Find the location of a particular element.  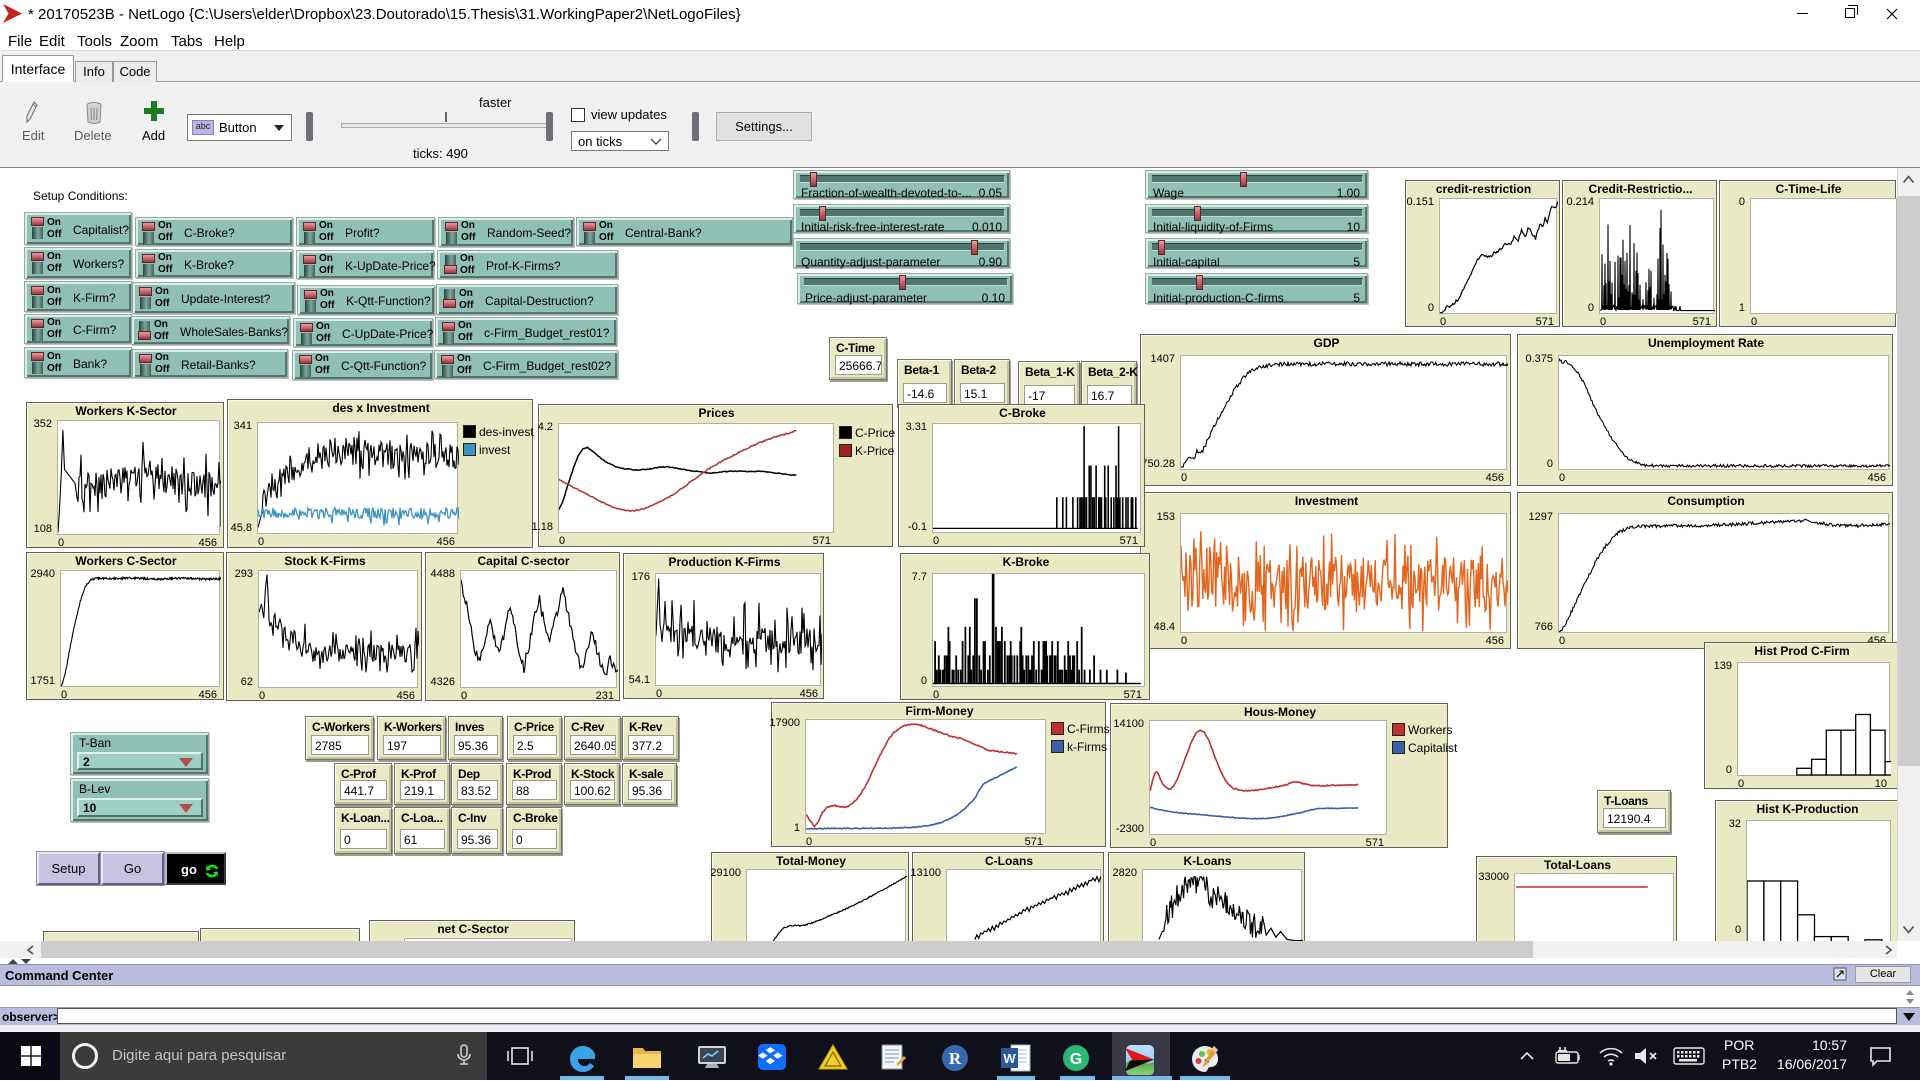

svg-text: W is located at coordinates (1009, 1058).